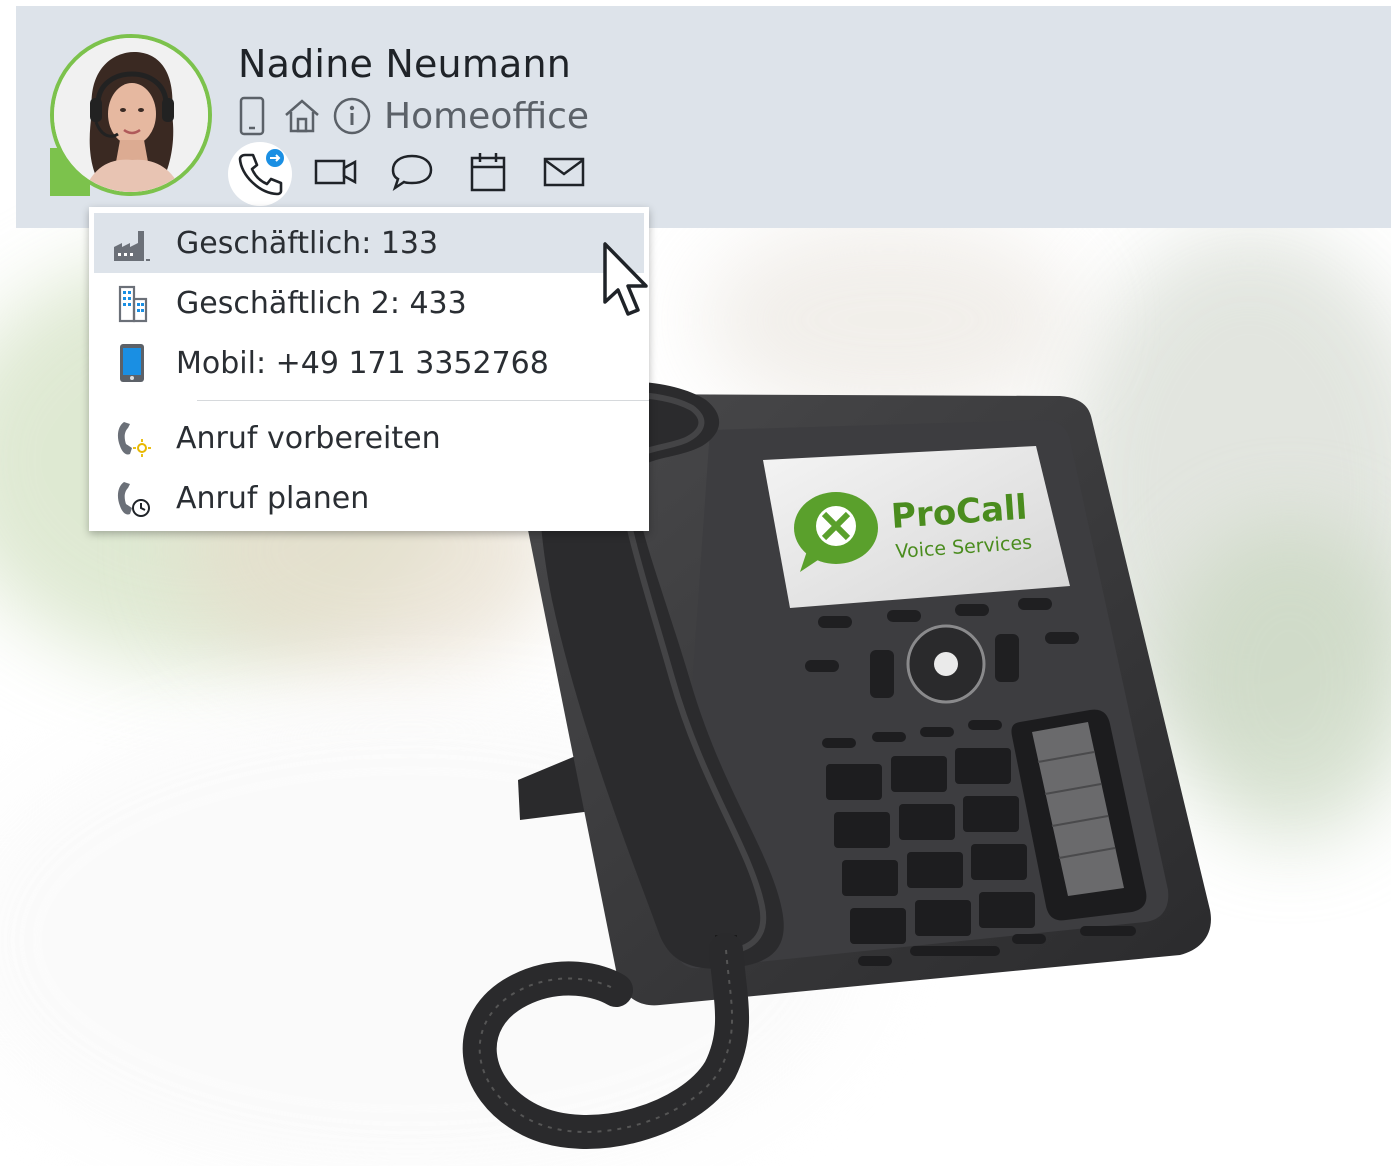  What do you see at coordinates (487, 116) in the screenshot?
I see `status-text: Homeoffice` at bounding box center [487, 116].